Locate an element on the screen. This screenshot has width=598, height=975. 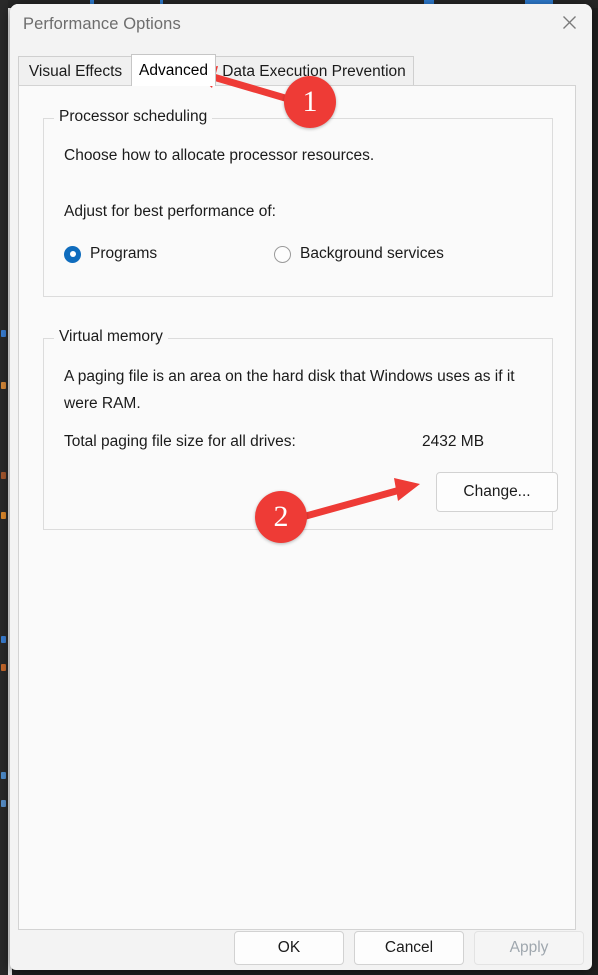
cancel-button: Cancel is located at coordinates (409, 948).